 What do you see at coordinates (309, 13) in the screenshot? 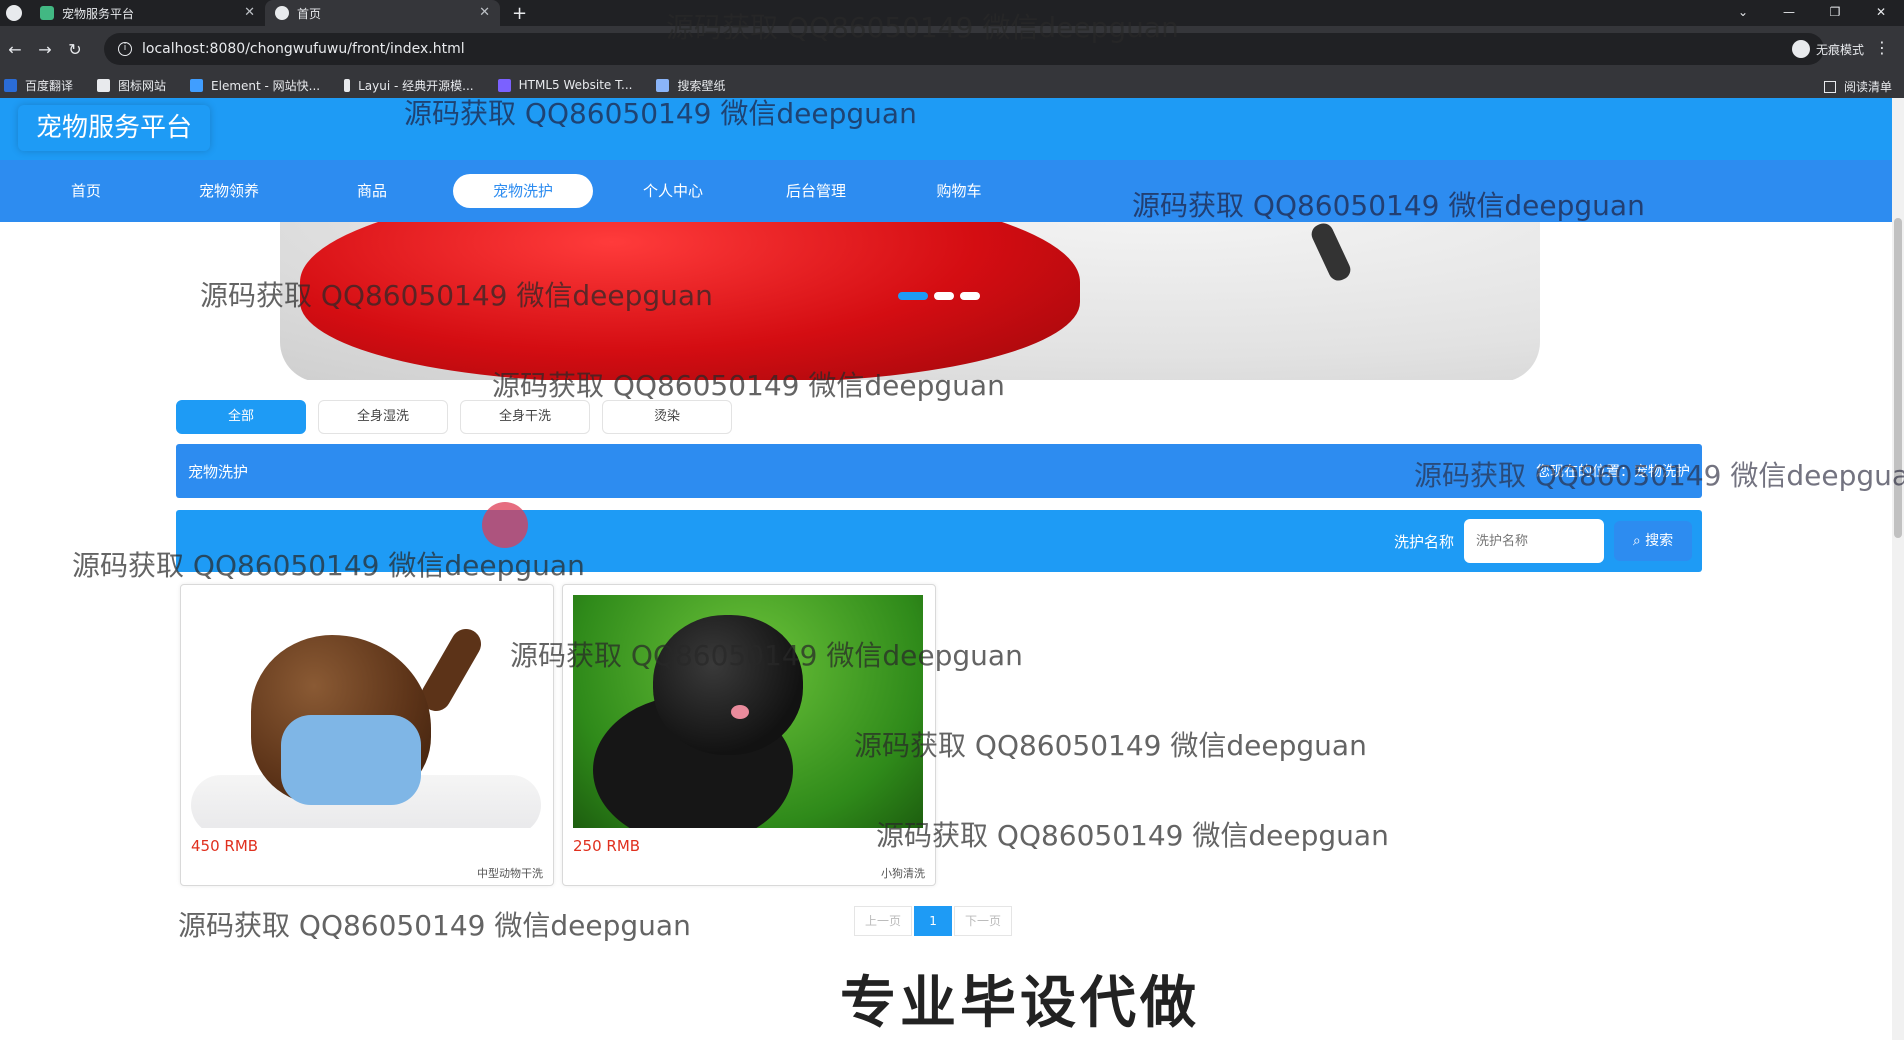
I see `tab-title: 首页` at bounding box center [309, 13].